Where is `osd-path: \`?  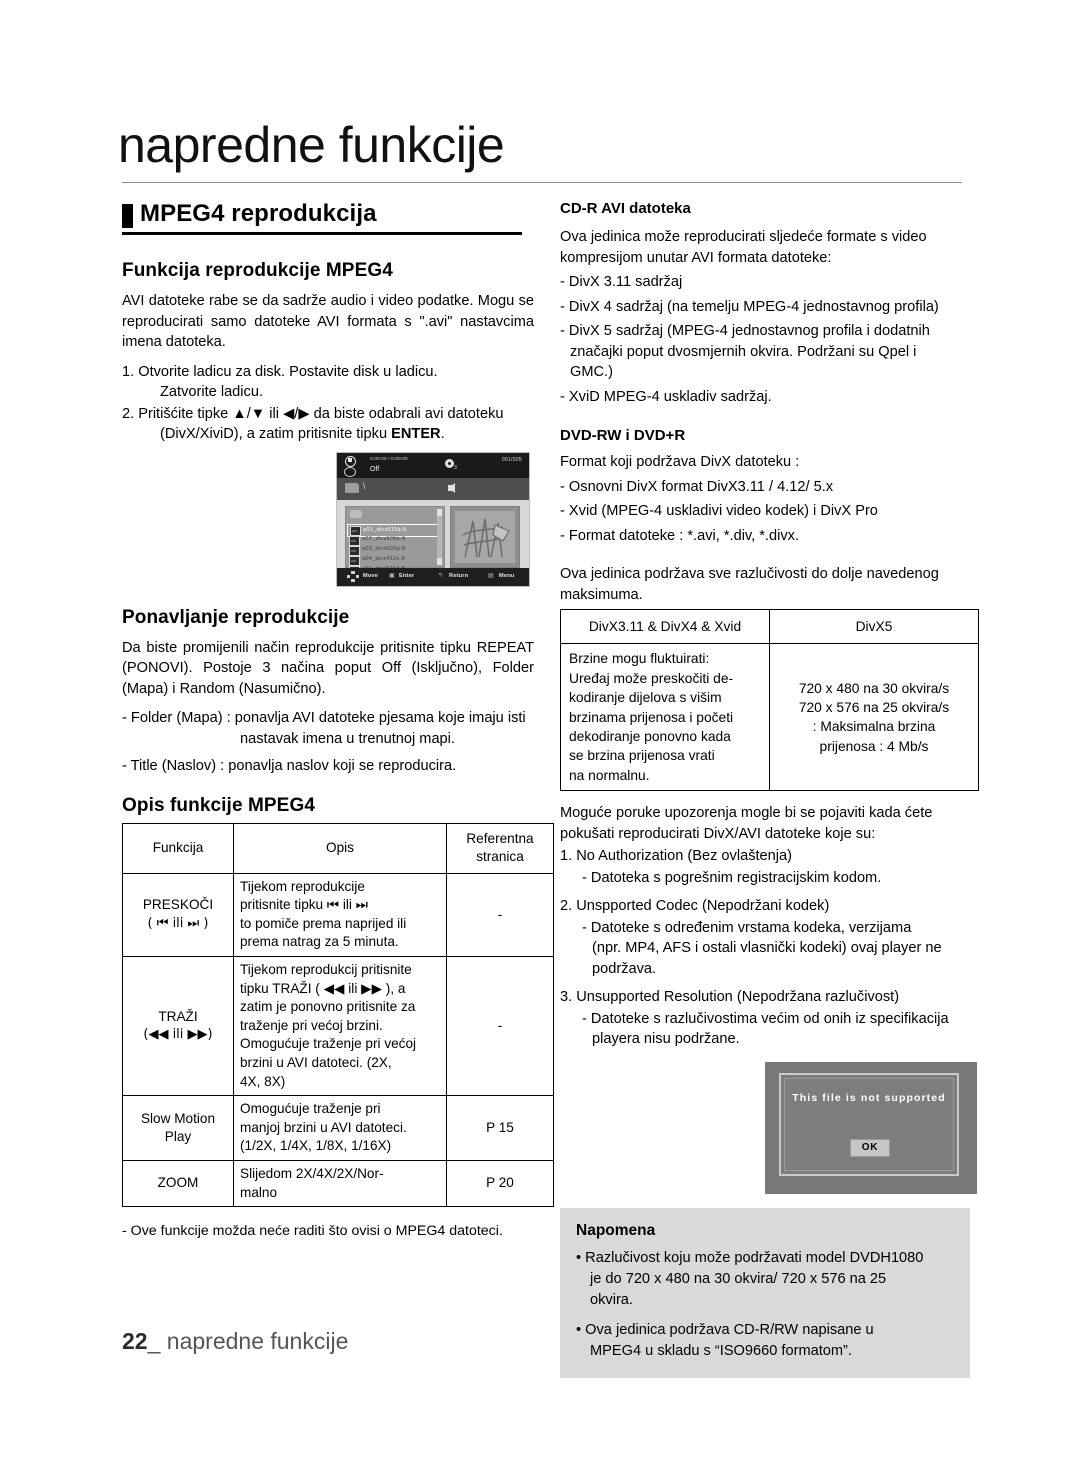
osd-path: \ is located at coordinates (364, 485).